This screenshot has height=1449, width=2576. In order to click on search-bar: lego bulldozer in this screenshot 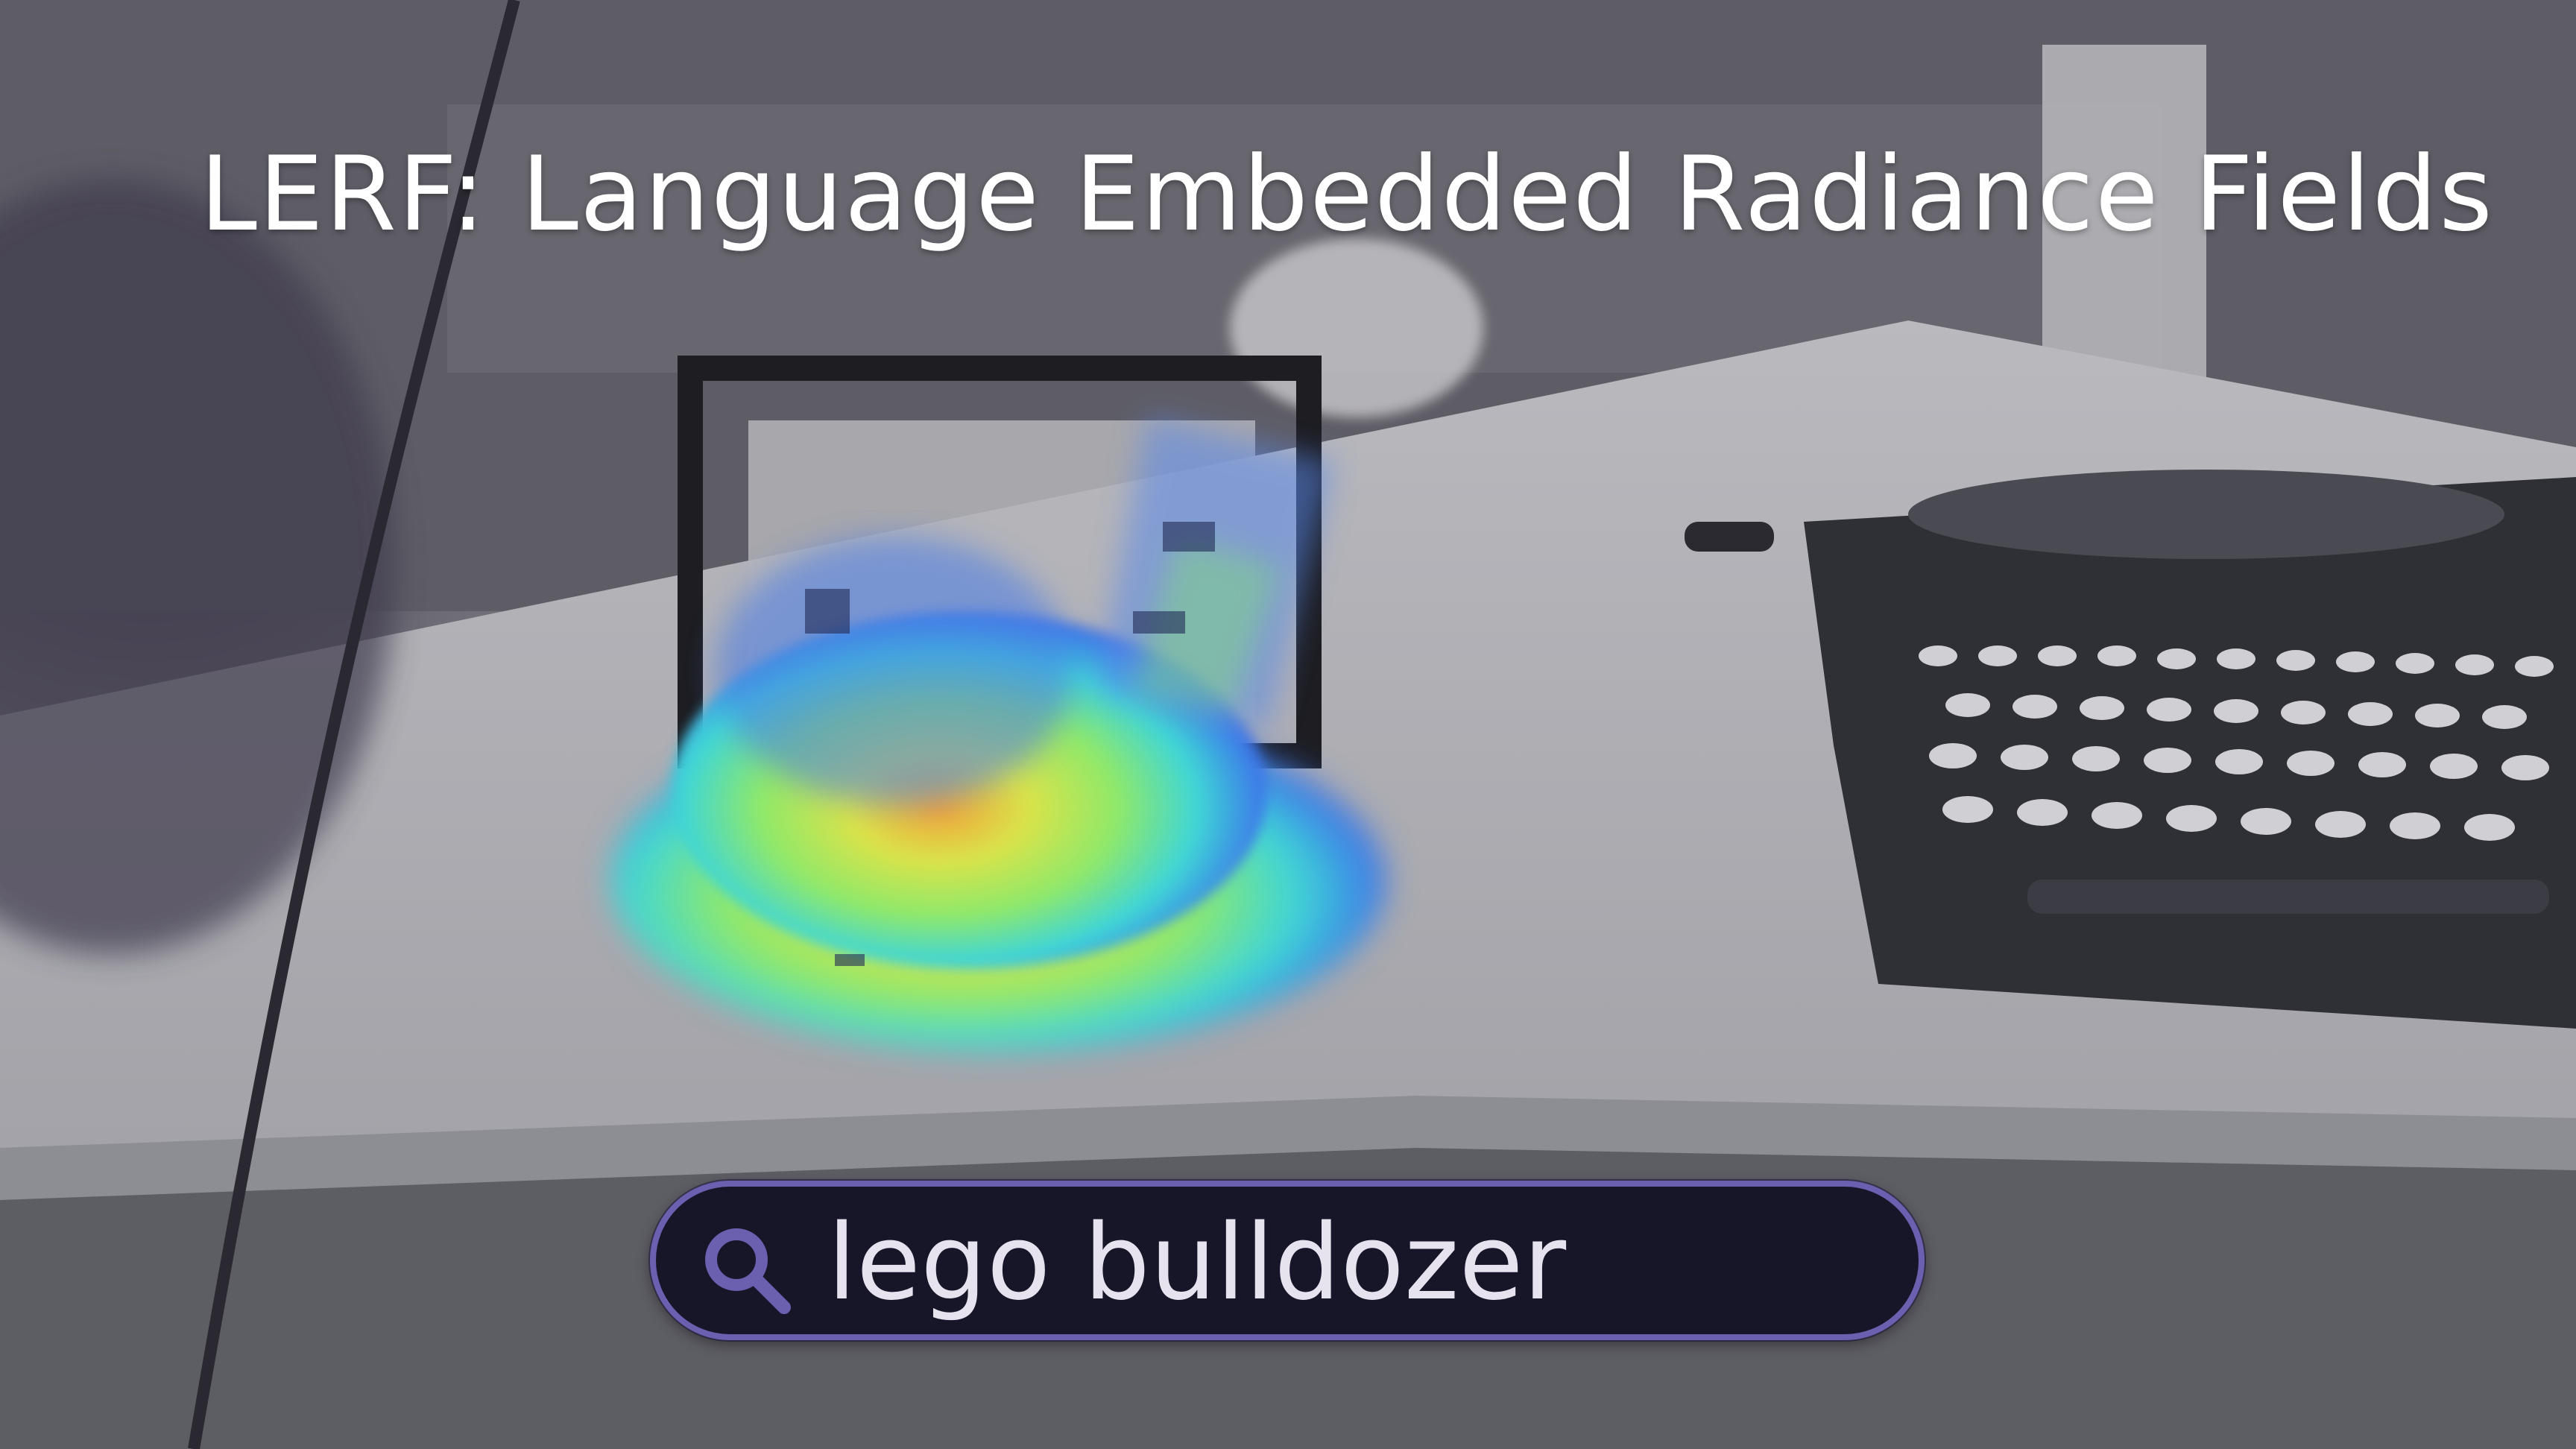, I will do `click(1287, 1261)`.